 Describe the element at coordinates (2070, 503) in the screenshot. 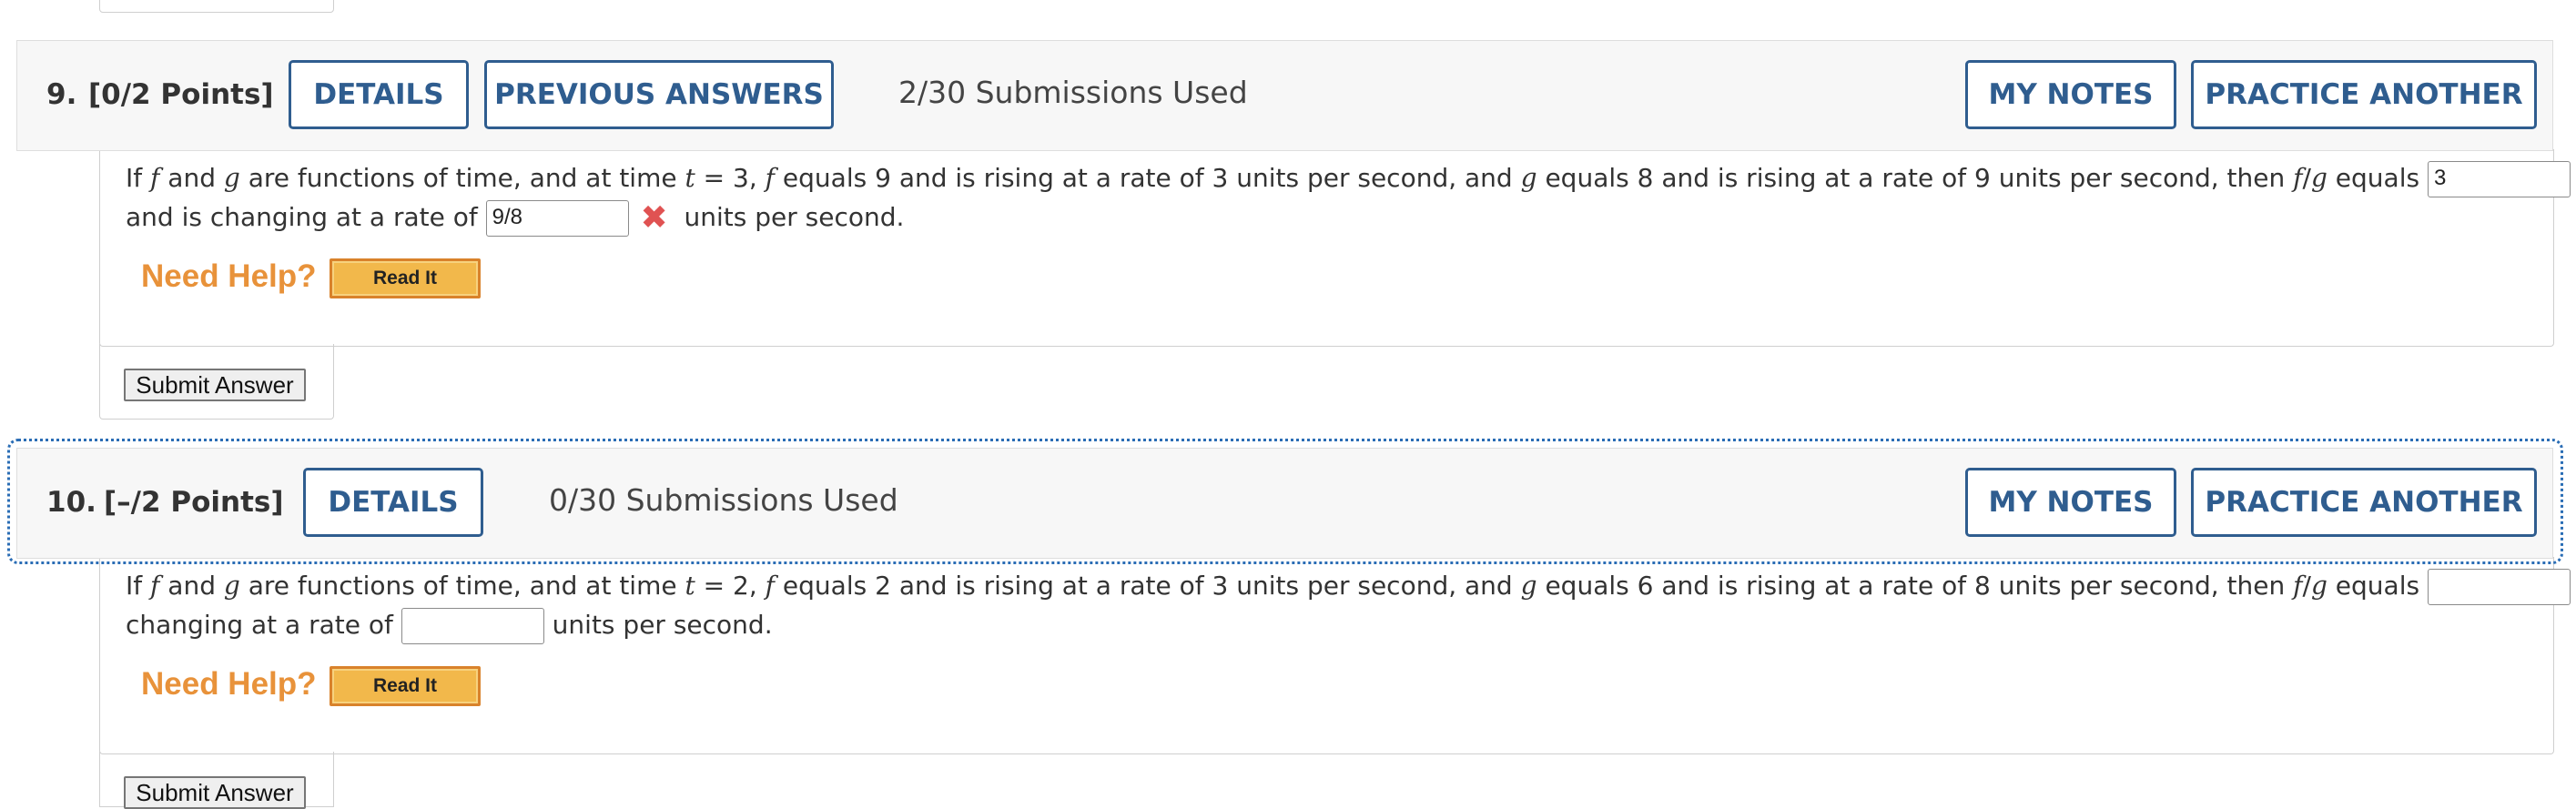

I see `q10-my-notes-button: MY NOTES` at that location.